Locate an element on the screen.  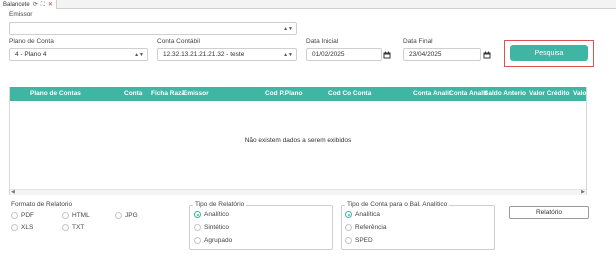
radio-sped: SPED is located at coordinates (359, 240).